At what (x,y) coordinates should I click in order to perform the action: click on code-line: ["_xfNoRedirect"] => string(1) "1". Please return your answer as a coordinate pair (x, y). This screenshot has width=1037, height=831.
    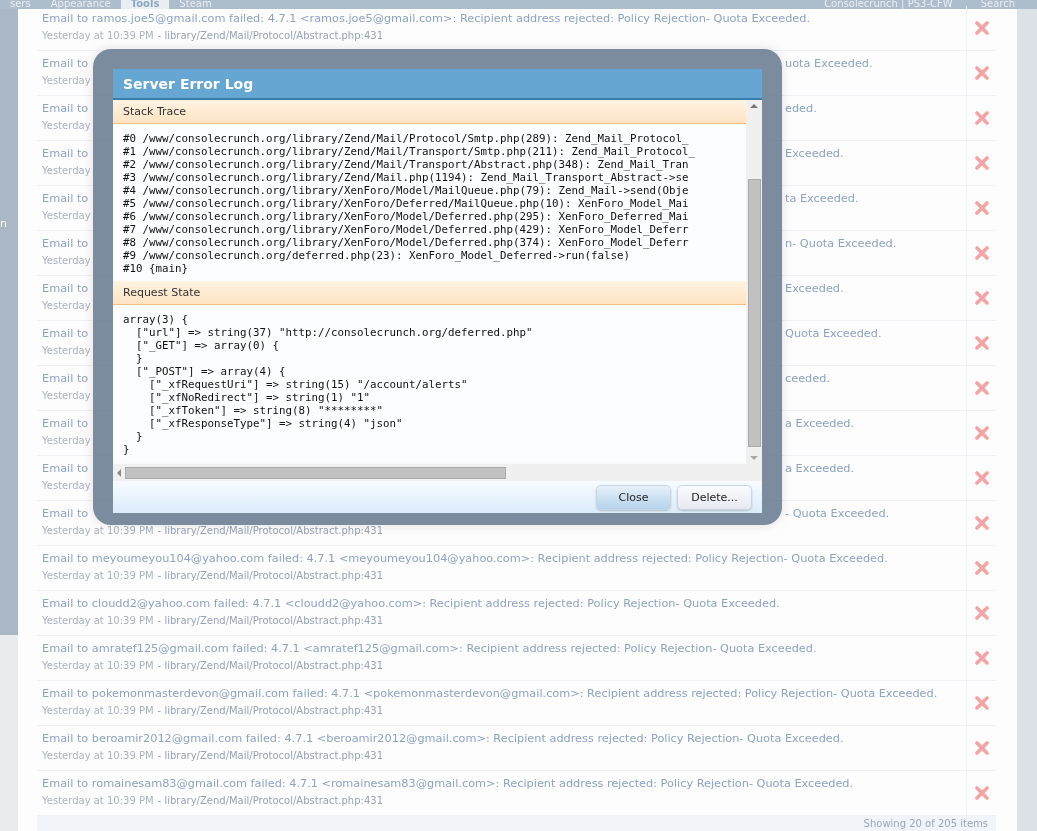
    Looking at the image, I should click on (259, 397).